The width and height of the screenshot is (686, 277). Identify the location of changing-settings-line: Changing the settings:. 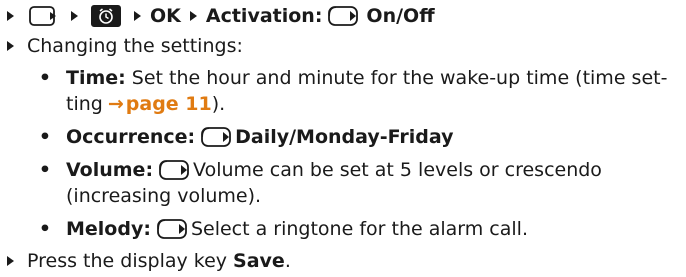
(121, 46).